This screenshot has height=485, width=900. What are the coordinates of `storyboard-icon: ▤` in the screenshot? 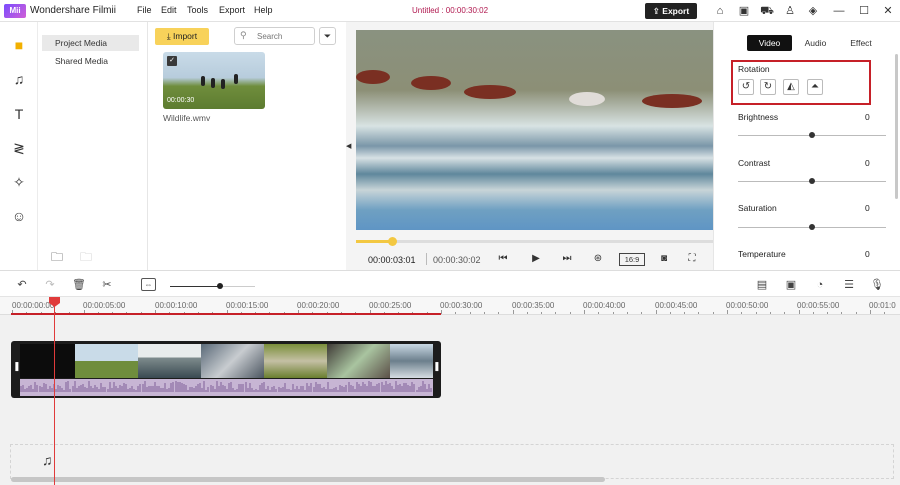 It's located at (762, 285).